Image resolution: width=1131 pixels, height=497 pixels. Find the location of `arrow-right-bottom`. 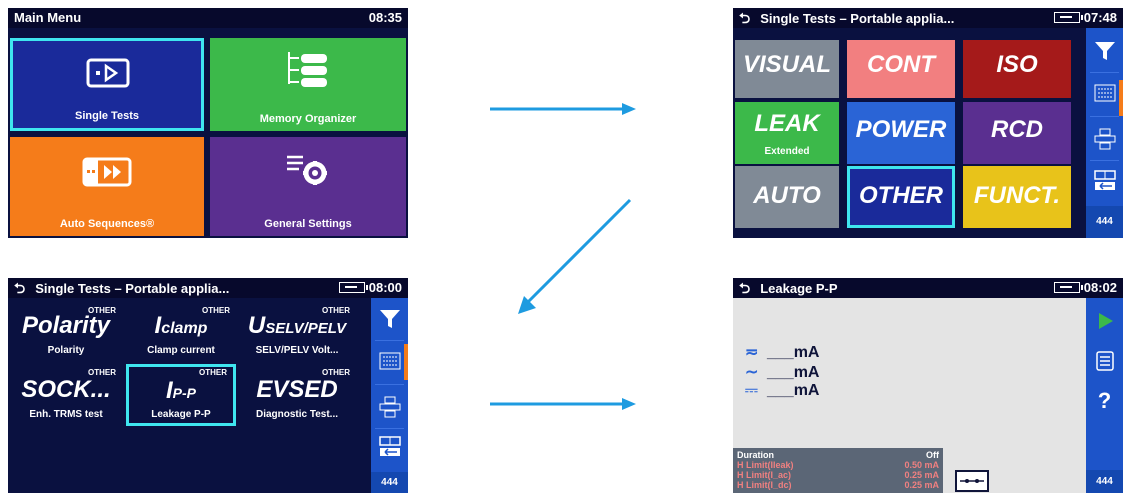

arrow-right-bottom is located at coordinates (563, 404).